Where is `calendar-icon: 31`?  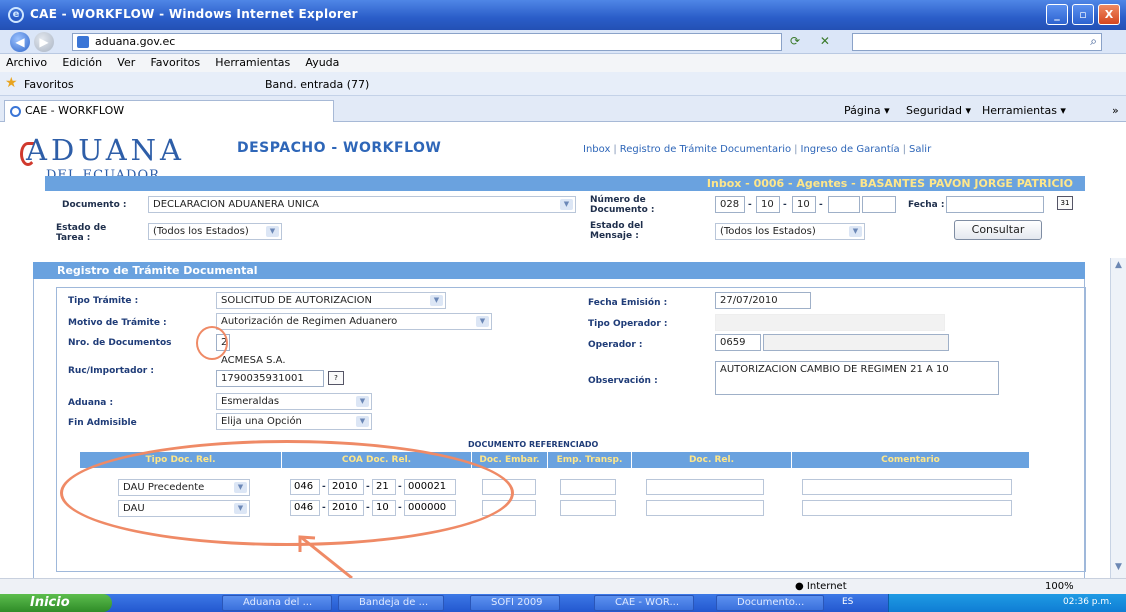 calendar-icon: 31 is located at coordinates (1065, 203).